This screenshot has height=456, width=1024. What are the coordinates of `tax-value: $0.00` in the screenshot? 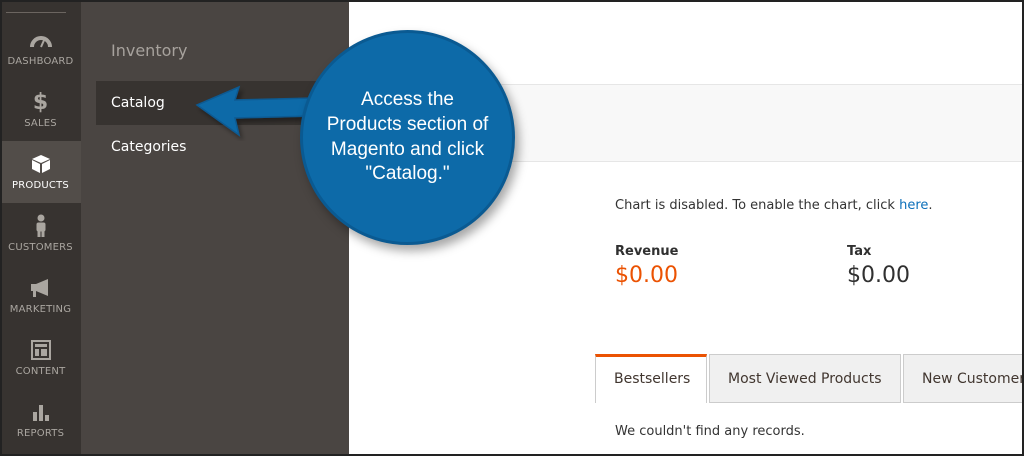 It's located at (878, 275).